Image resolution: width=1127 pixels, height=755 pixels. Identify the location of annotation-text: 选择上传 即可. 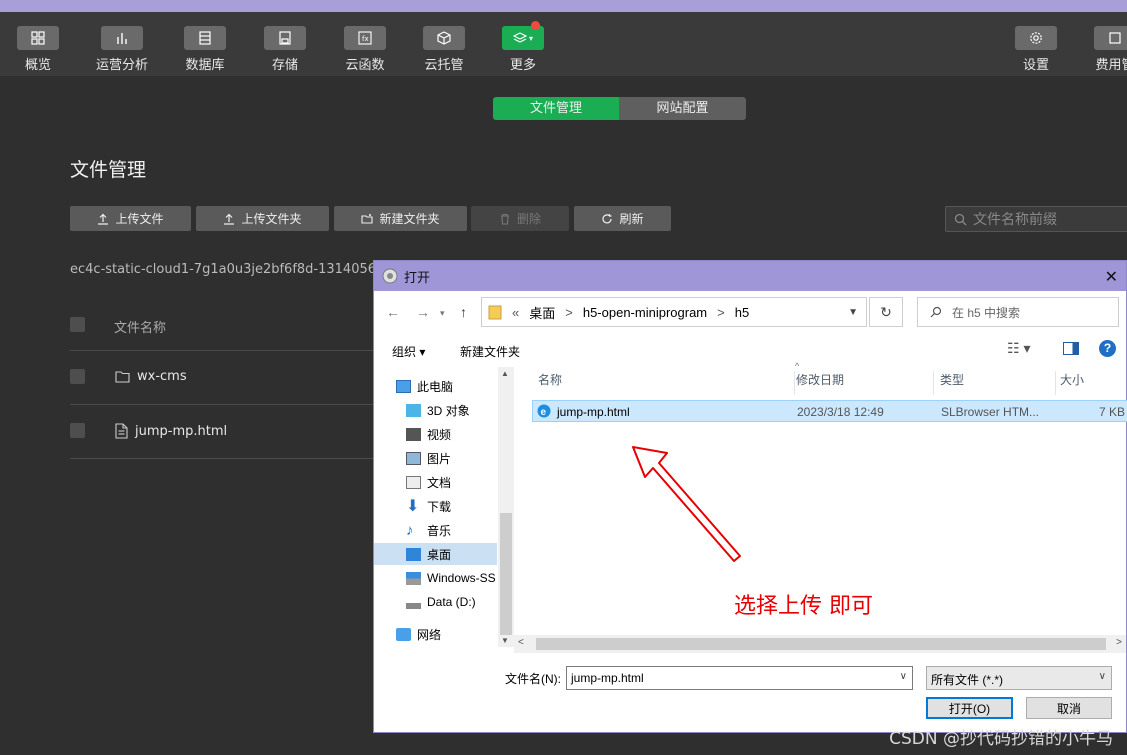
(803, 606).